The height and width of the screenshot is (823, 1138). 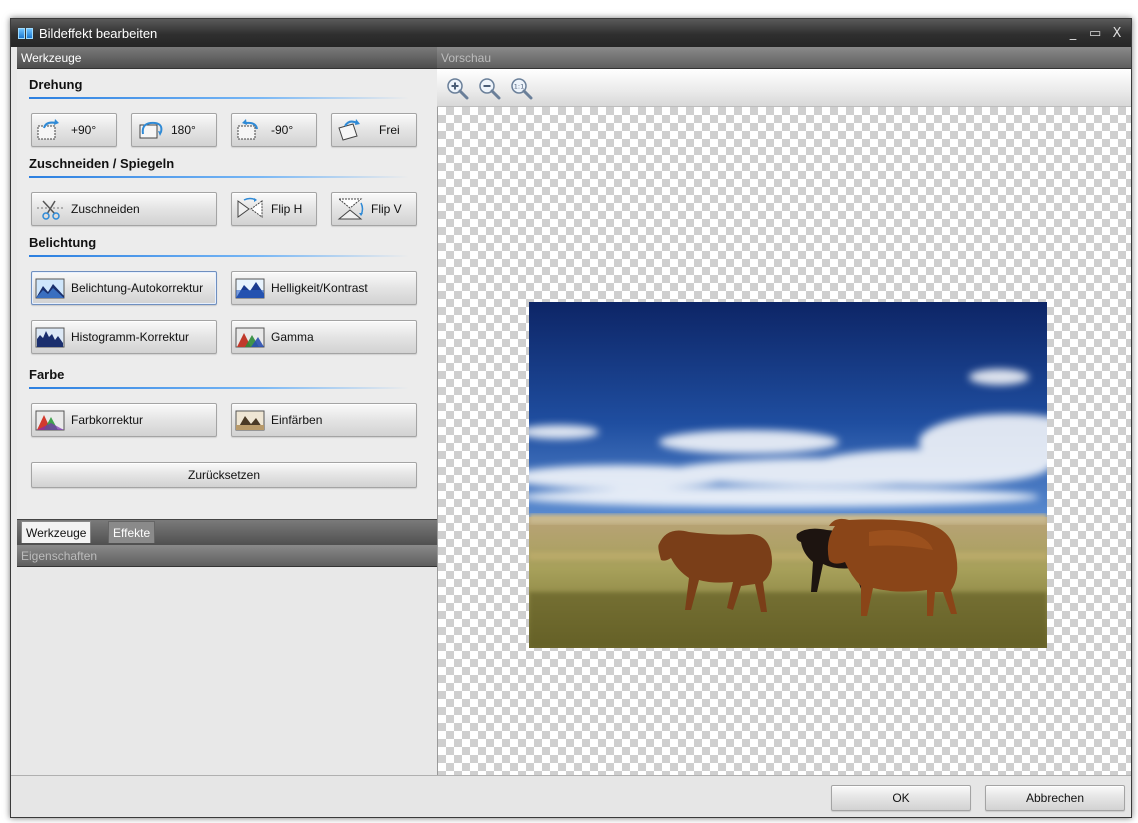 What do you see at coordinates (489, 88) in the screenshot?
I see `zoom-out-icon` at bounding box center [489, 88].